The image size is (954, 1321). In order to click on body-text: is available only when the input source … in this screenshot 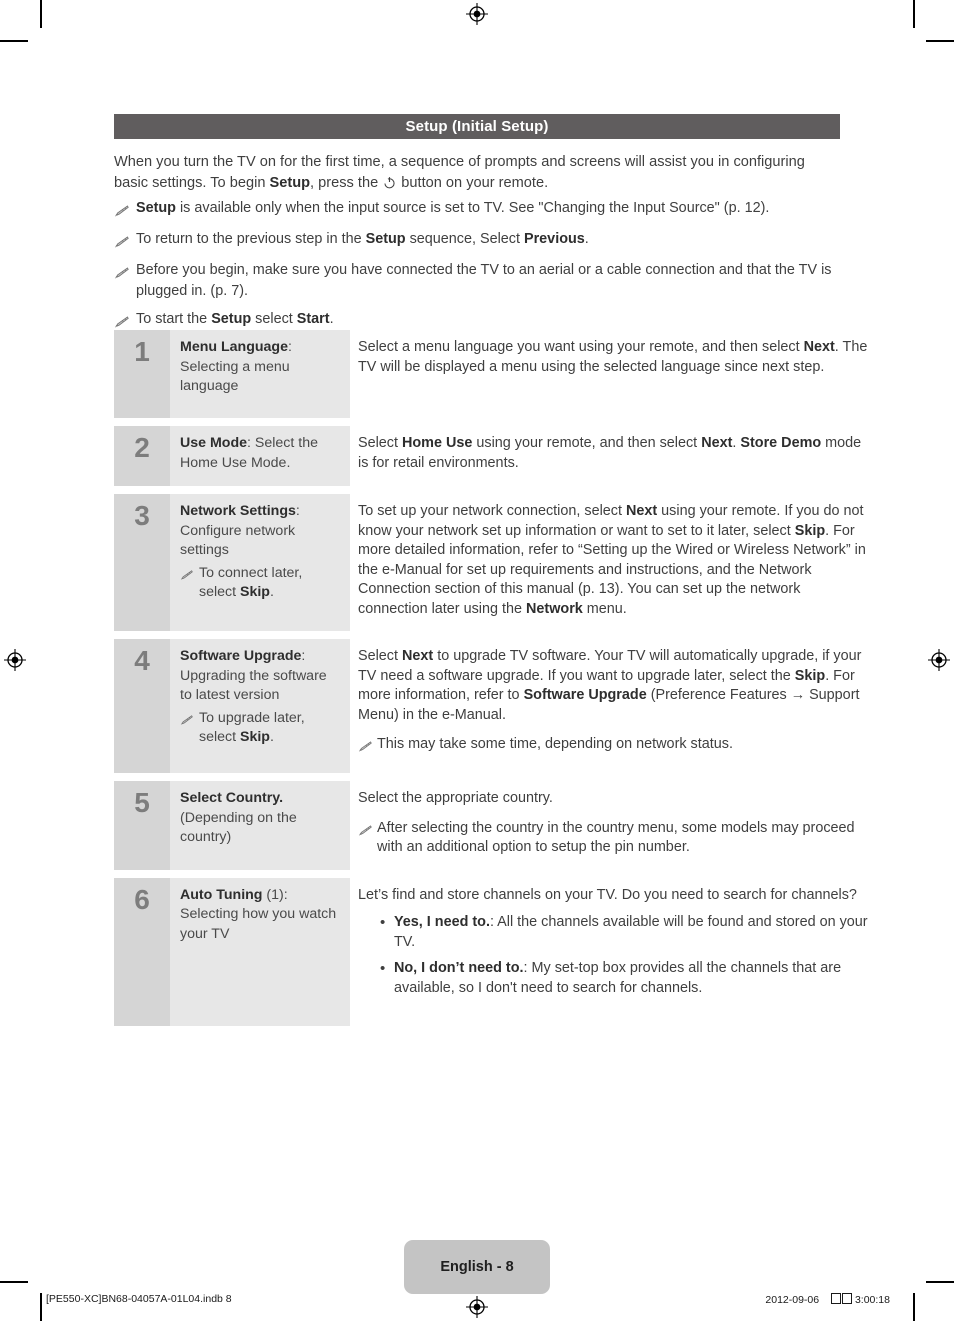, I will do `click(472, 208)`.